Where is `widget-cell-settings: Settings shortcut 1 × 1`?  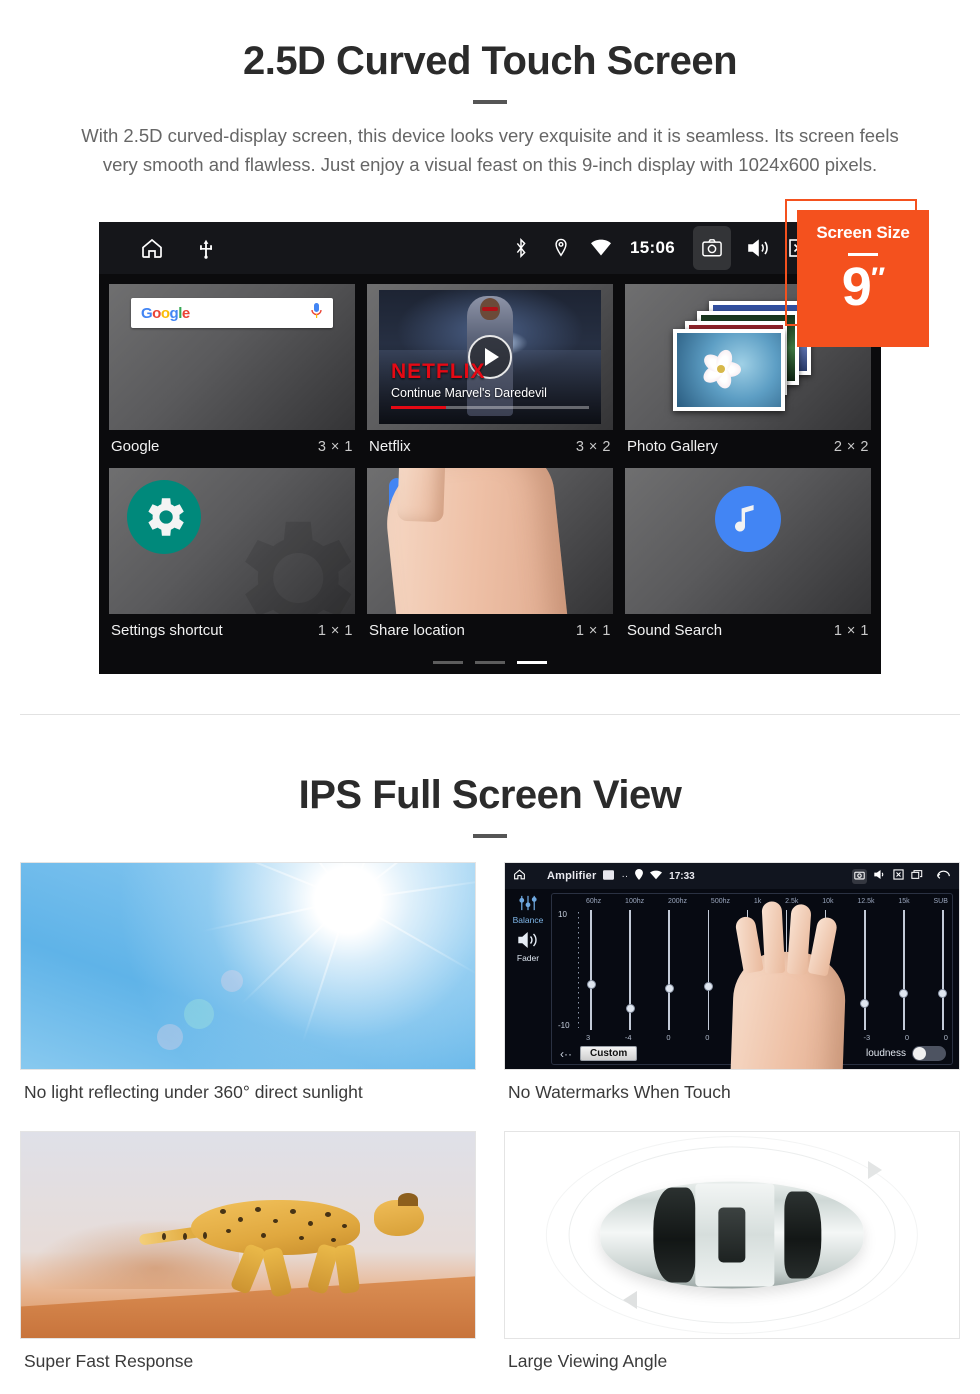
widget-cell-settings: Settings shortcut 1 × 1 is located at coordinates (232, 556).